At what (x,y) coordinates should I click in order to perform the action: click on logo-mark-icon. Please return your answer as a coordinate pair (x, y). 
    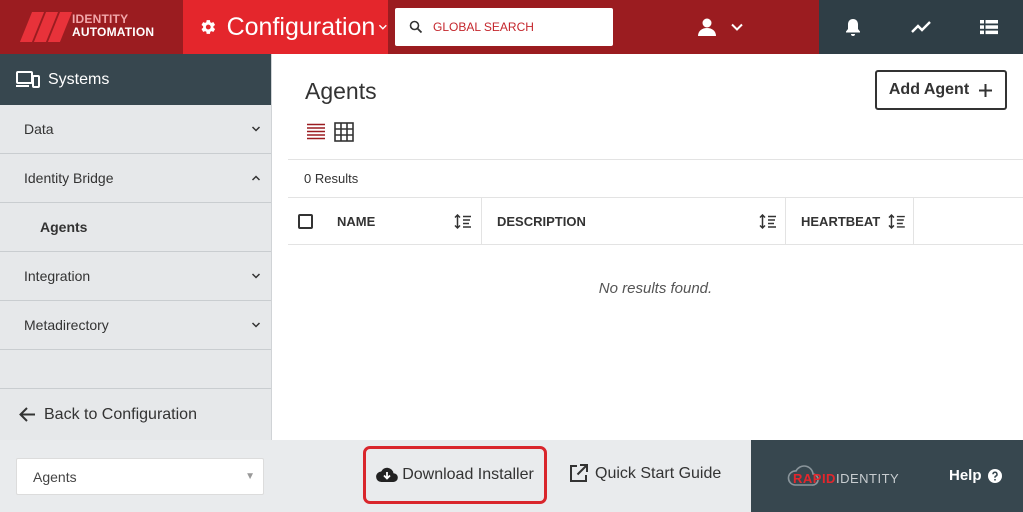
    Looking at the image, I should click on (46, 27).